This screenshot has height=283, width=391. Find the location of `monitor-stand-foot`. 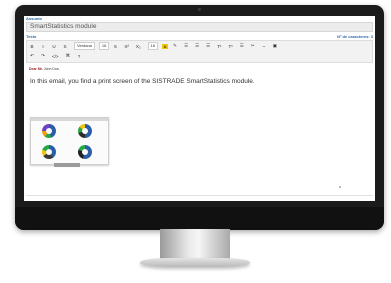

monitor-stand-foot is located at coordinates (195, 262).